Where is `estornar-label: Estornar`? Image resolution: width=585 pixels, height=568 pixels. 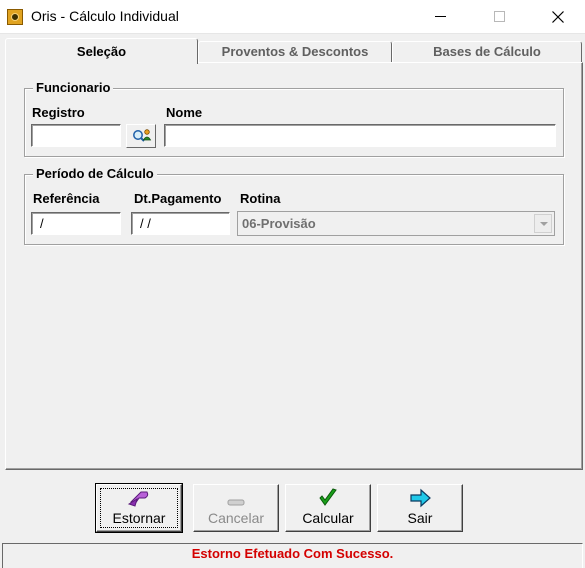
estornar-label: Estornar is located at coordinates (139, 518).